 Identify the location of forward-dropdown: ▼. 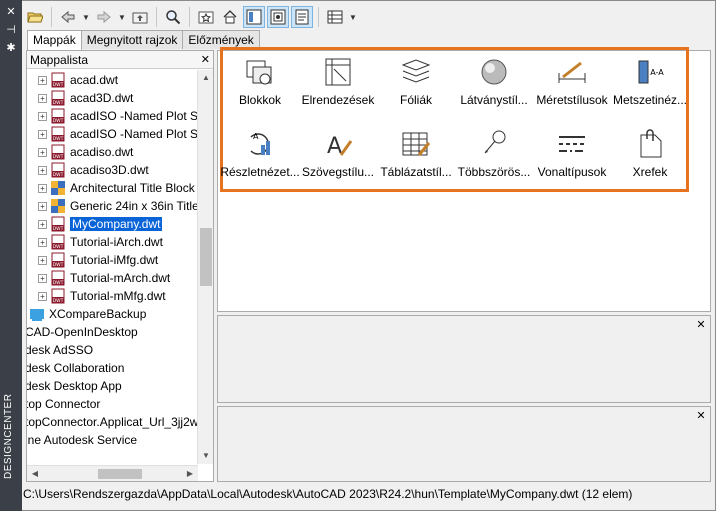
(122, 17).